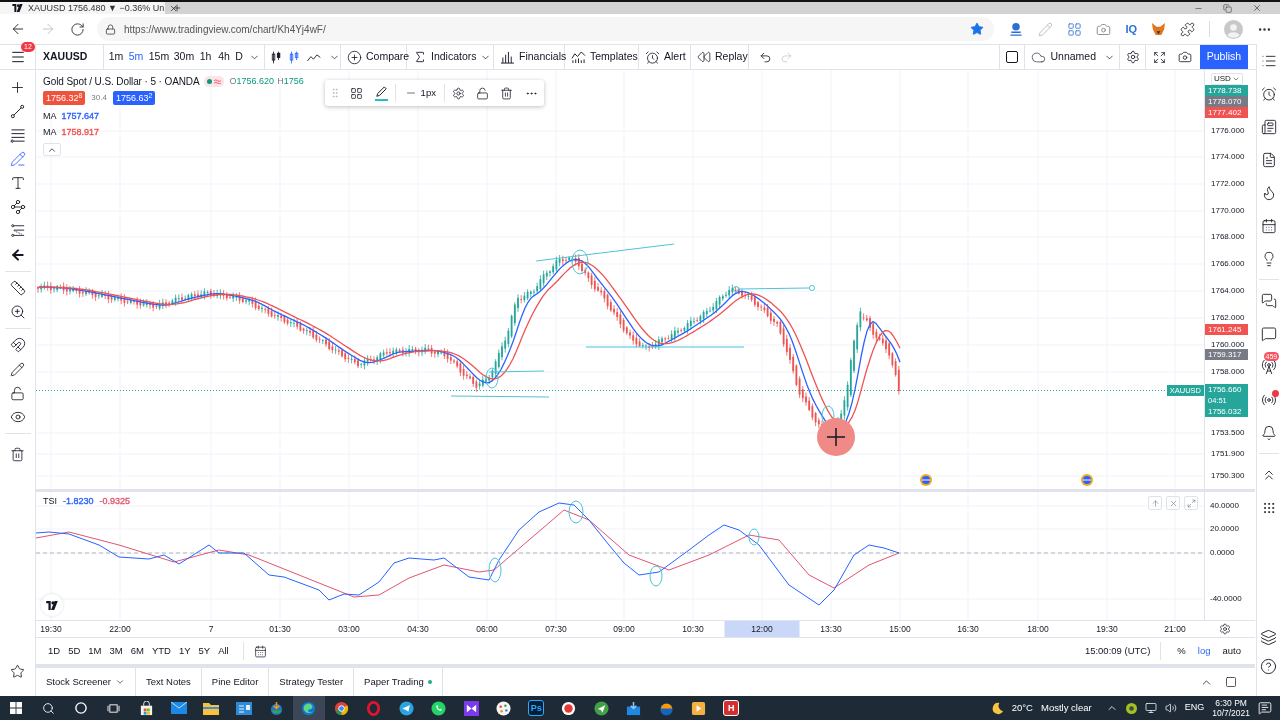  What do you see at coordinates (184, 651) in the screenshot?
I see `range-button: 1Y` at bounding box center [184, 651].